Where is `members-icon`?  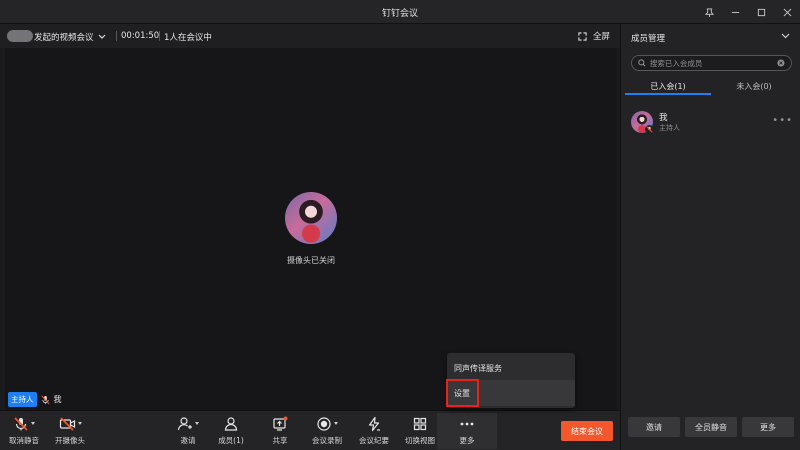
members-icon is located at coordinates (231, 423).